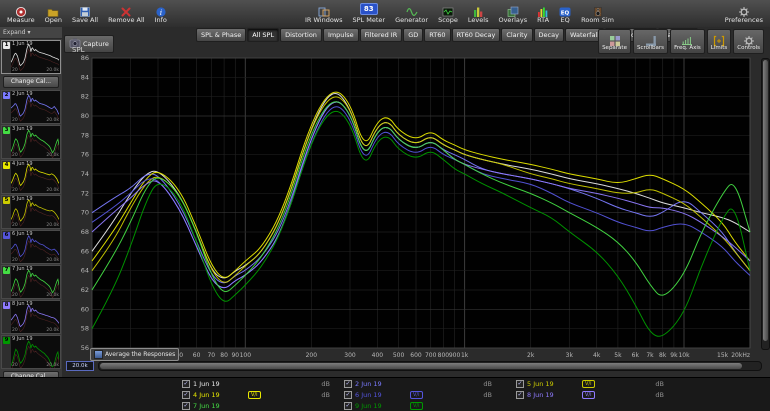 The width and height of the screenshot is (770, 411). I want to click on measurement-number-badge: 3, so click(6, 130).